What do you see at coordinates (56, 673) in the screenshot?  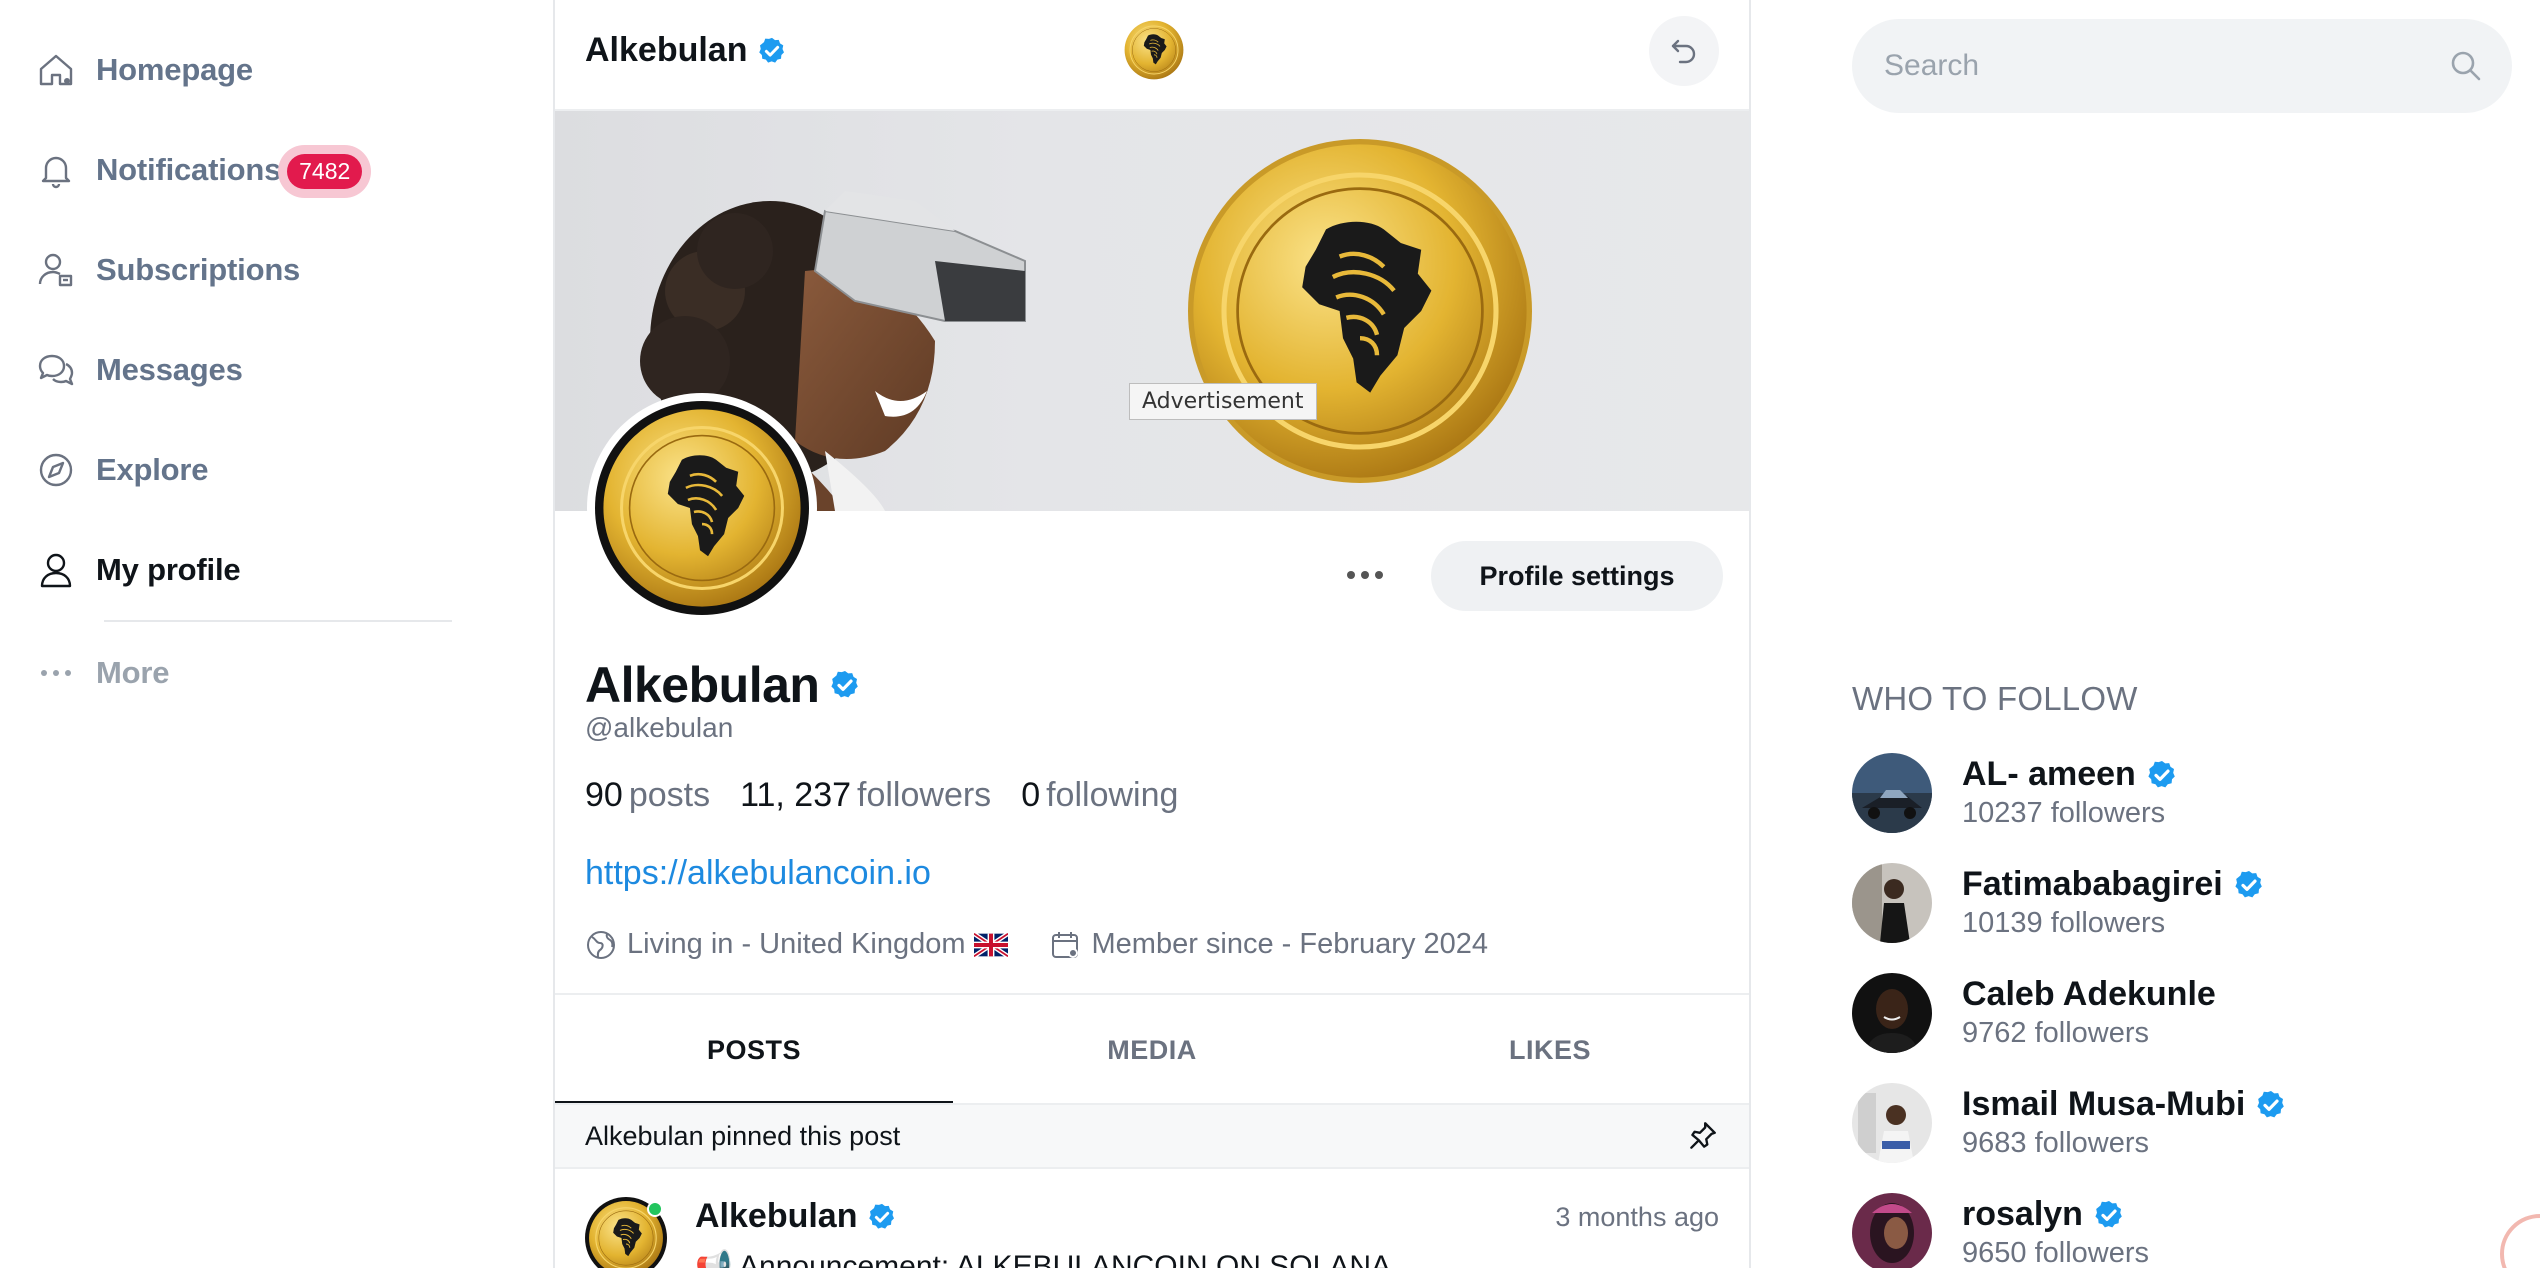 I see `more-dots-icon` at bounding box center [56, 673].